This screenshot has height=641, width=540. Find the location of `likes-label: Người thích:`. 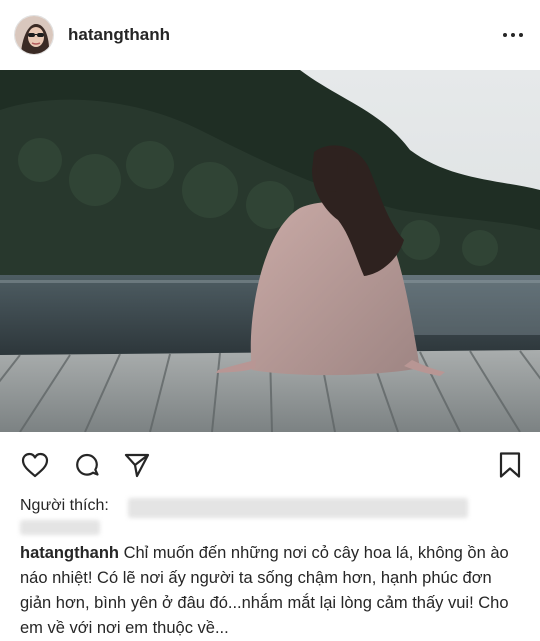

likes-label: Người thích: is located at coordinates (64, 505).